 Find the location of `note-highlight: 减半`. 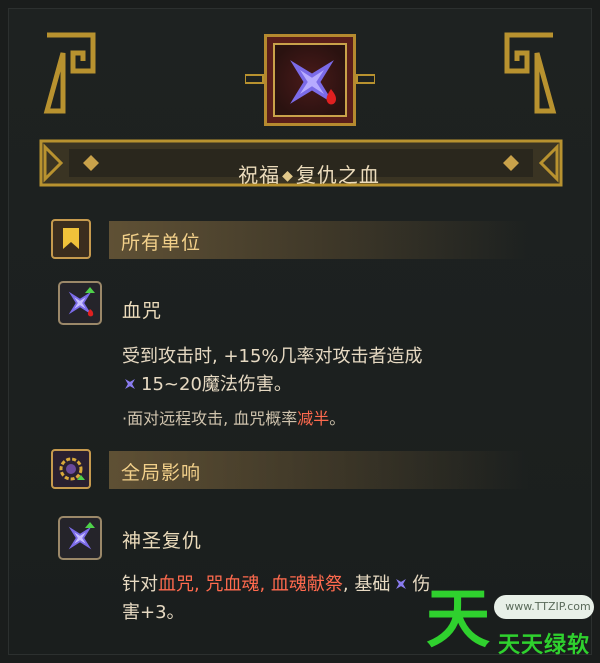

note-highlight: 减半 is located at coordinates (313, 418).